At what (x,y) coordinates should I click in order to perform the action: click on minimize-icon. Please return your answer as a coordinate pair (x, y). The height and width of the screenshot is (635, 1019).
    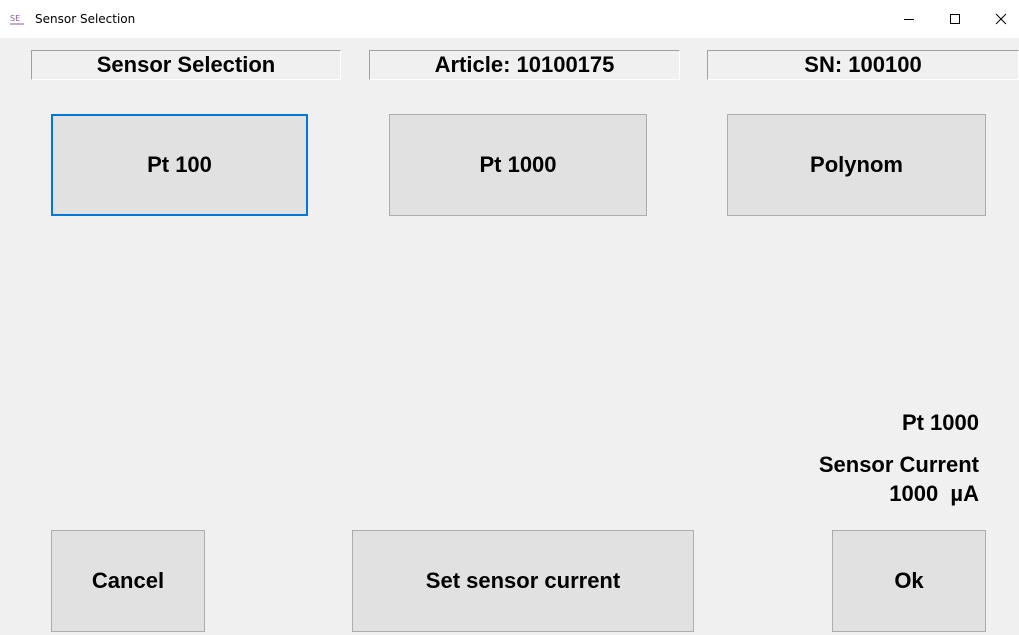
    Looking at the image, I should click on (909, 19).